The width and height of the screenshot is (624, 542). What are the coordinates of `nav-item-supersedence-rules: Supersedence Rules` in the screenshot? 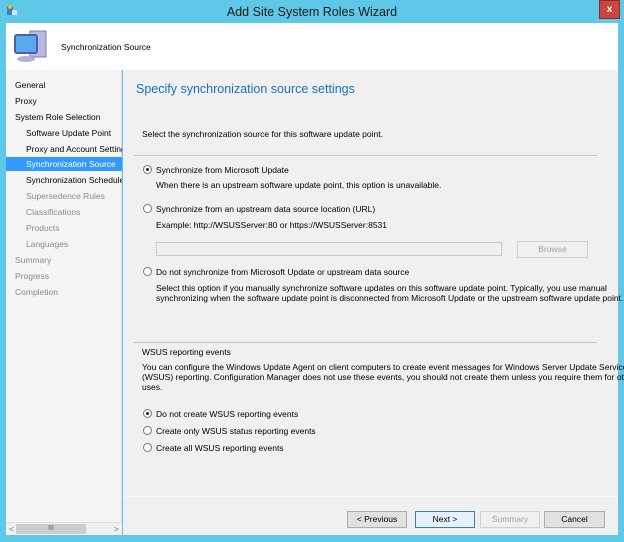 It's located at (65, 196).